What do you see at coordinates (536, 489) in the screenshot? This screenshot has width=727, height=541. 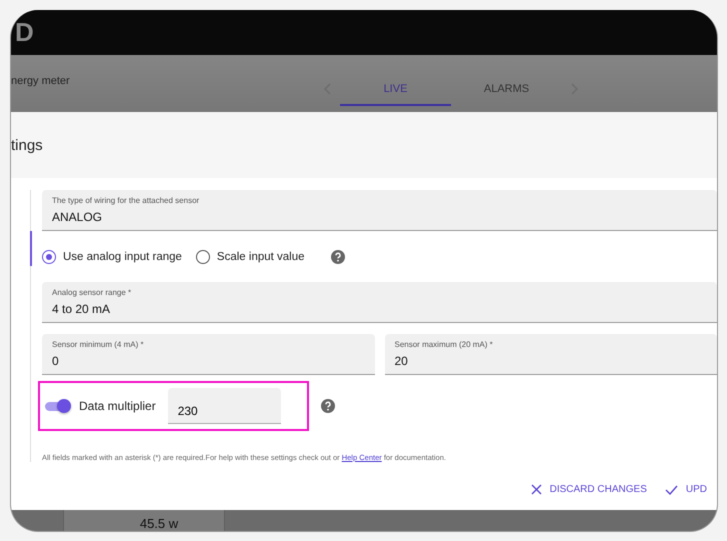 I see `close-icon` at bounding box center [536, 489].